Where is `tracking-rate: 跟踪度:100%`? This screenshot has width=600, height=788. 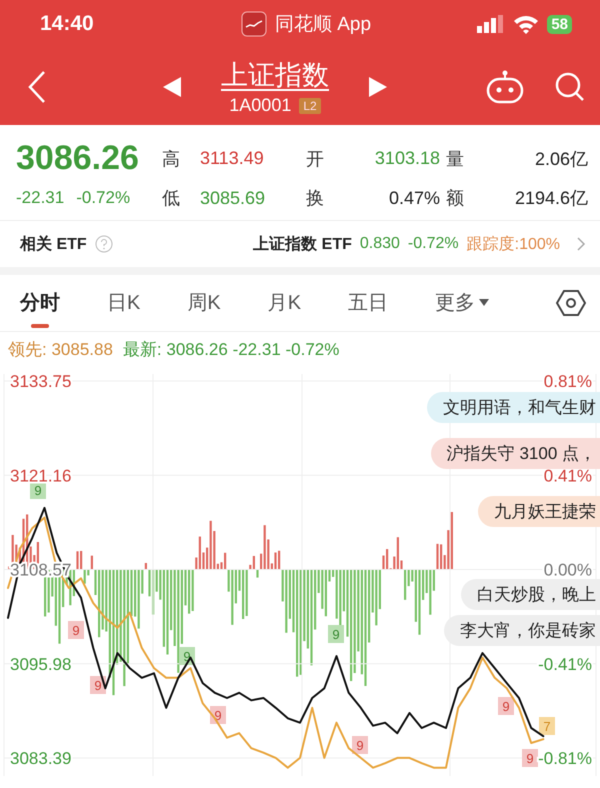 tracking-rate: 跟踪度:100% is located at coordinates (513, 244).